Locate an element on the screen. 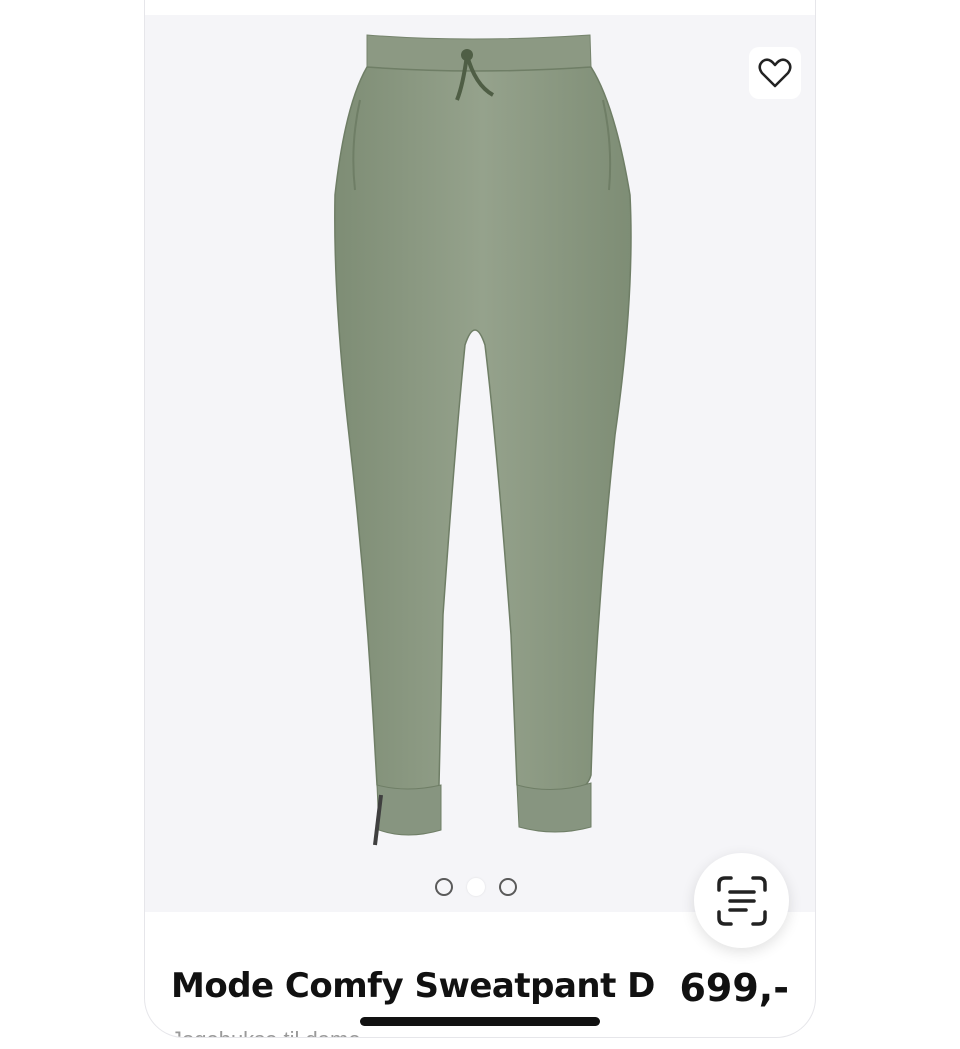  visual-search-button is located at coordinates (741, 900).